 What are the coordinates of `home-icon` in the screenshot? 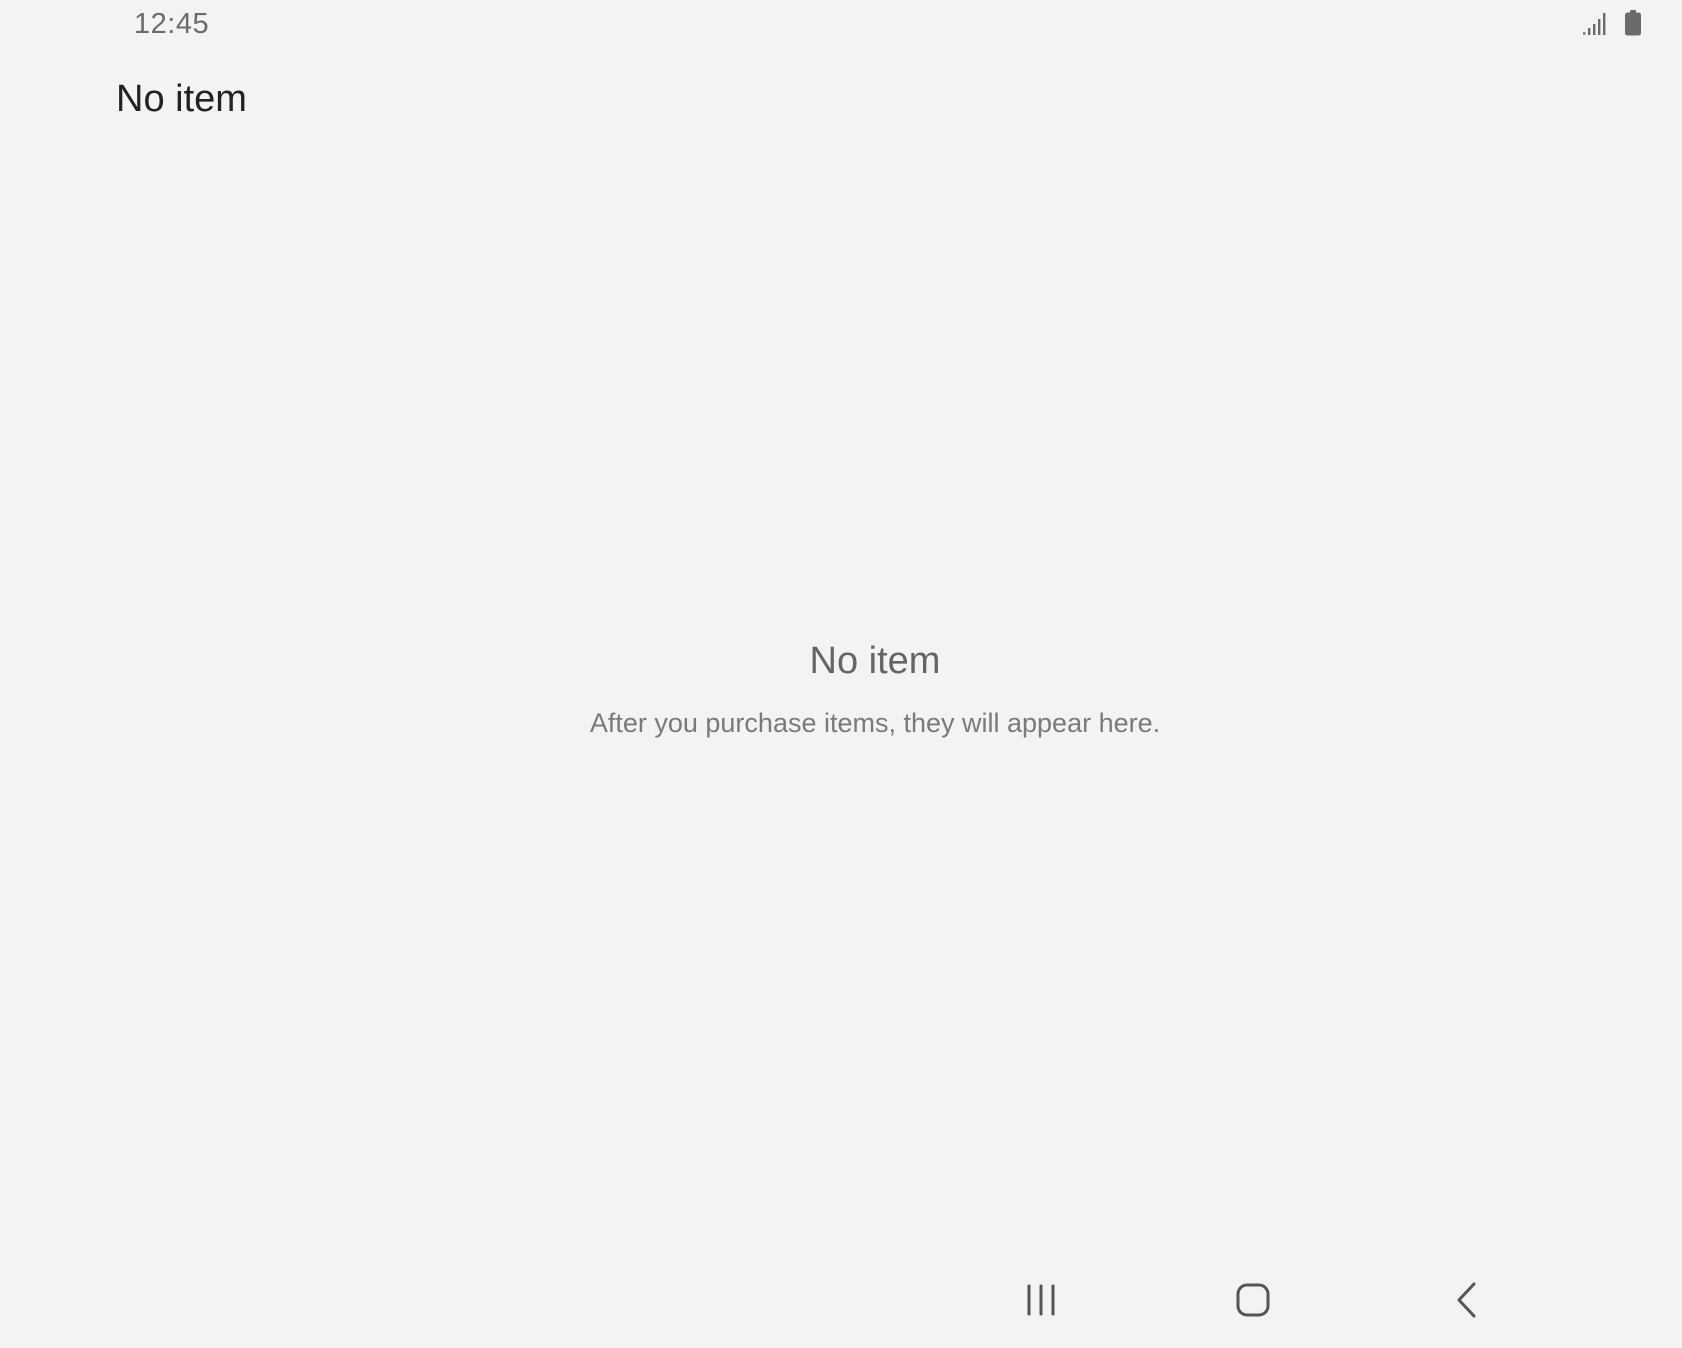 It's located at (1253, 1302).